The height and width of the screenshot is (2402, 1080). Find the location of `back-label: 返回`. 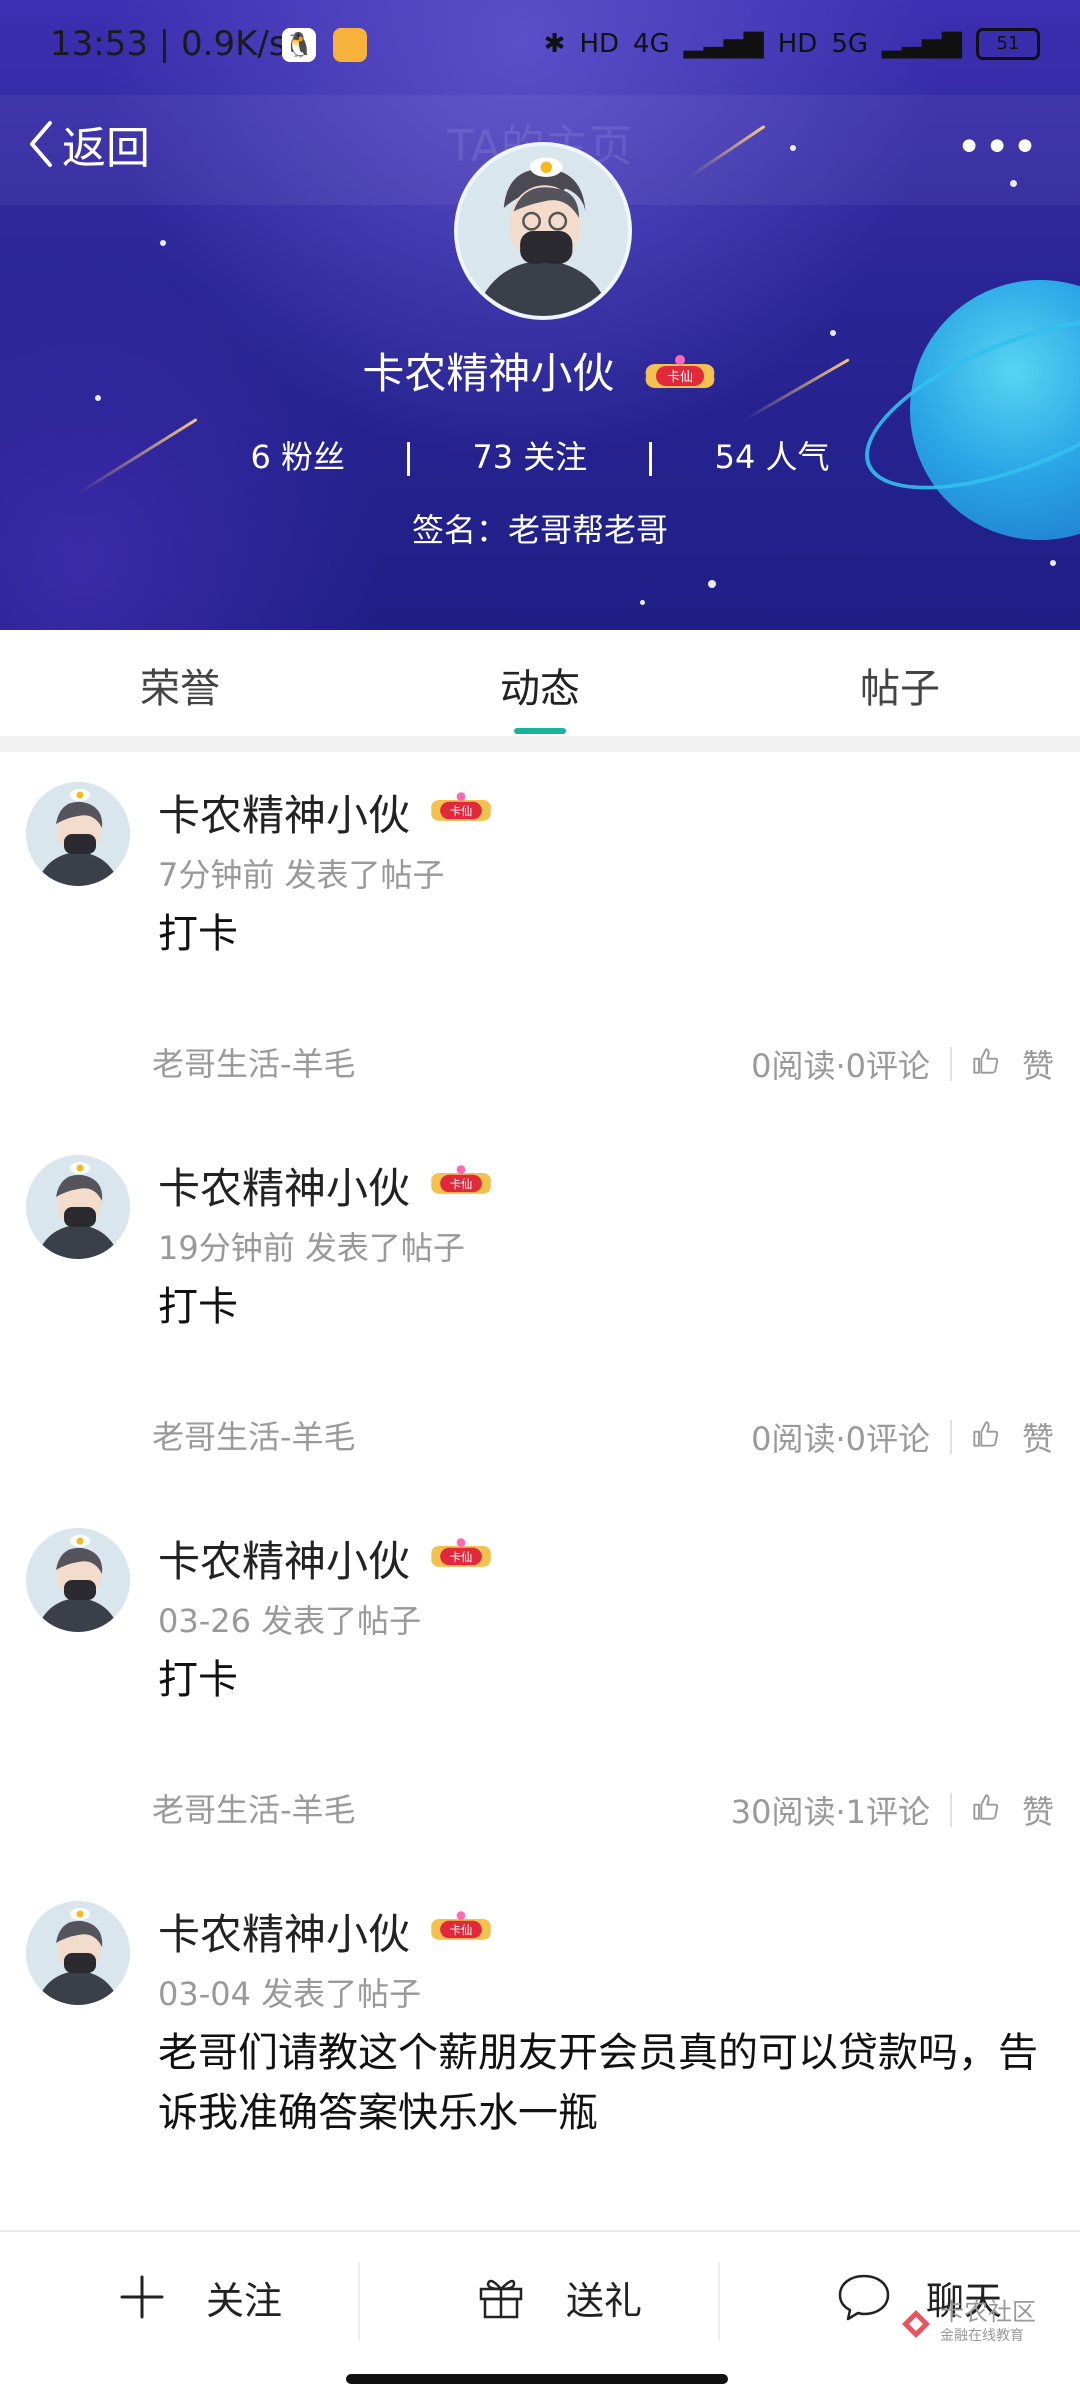

back-label: 返回 is located at coordinates (106, 148).